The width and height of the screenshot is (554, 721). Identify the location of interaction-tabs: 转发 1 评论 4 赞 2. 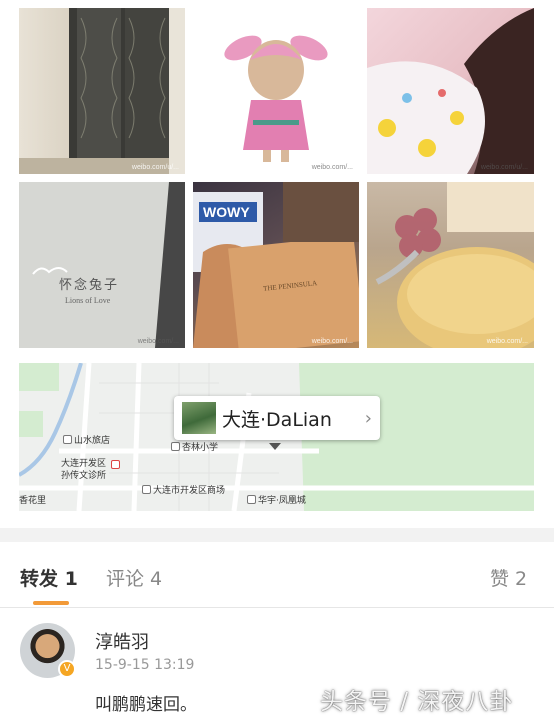
(277, 575).